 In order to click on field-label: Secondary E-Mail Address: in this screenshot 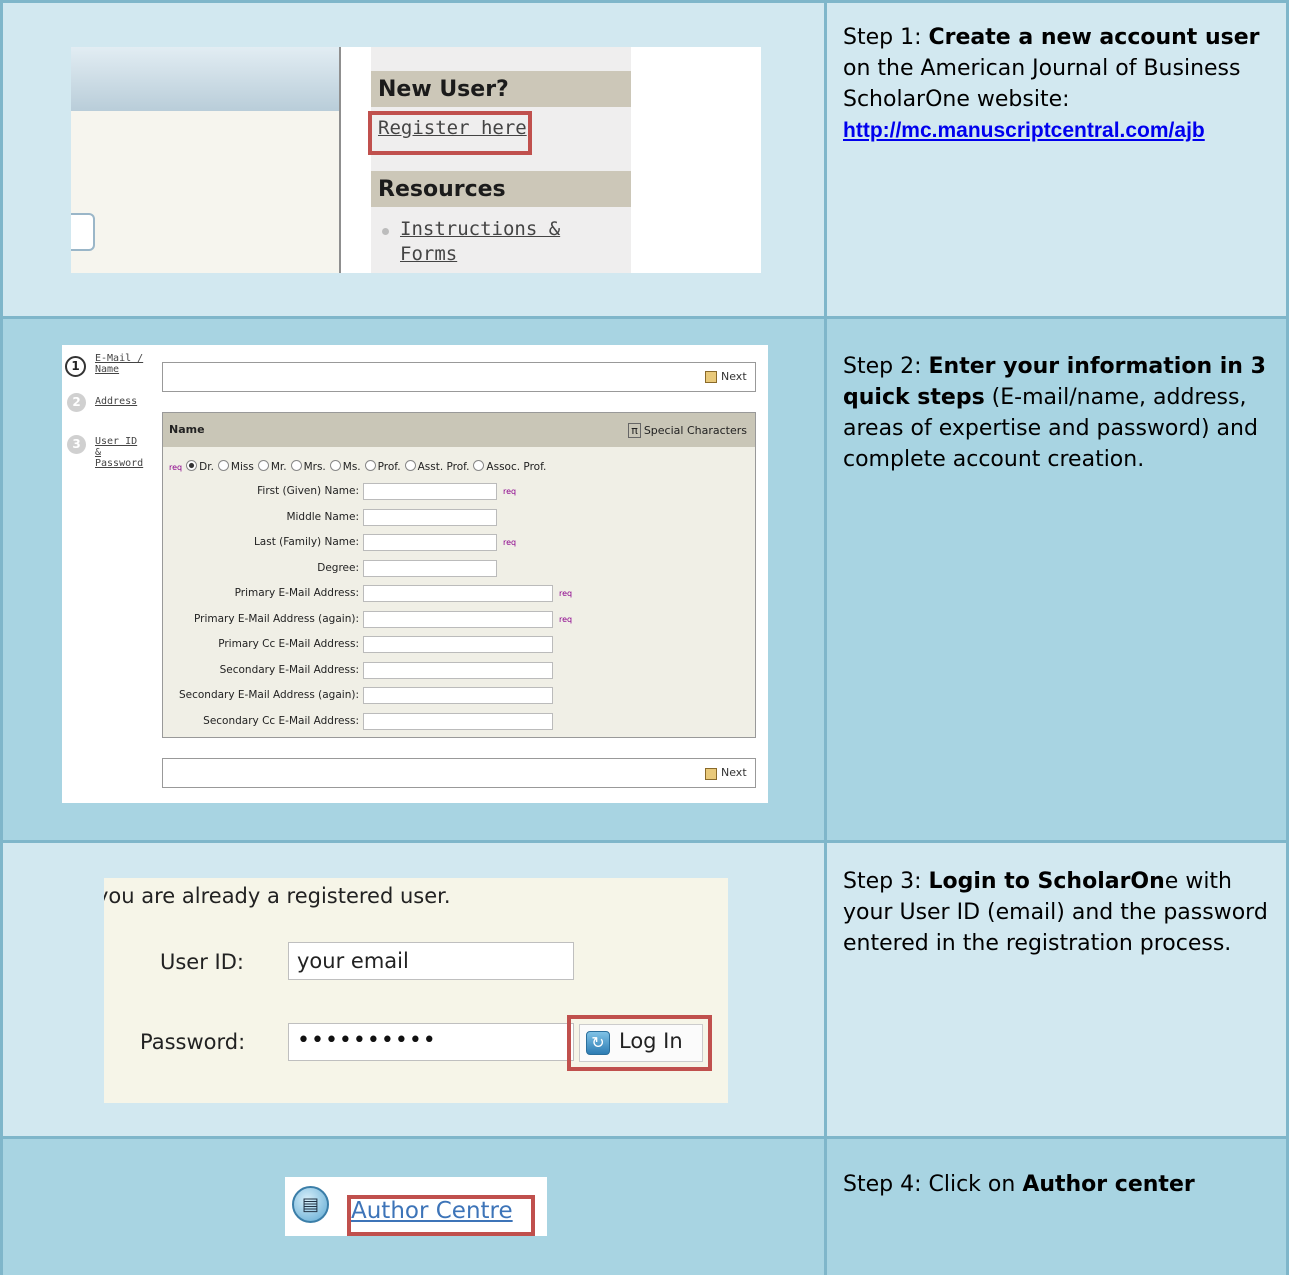, I will do `click(289, 669)`.